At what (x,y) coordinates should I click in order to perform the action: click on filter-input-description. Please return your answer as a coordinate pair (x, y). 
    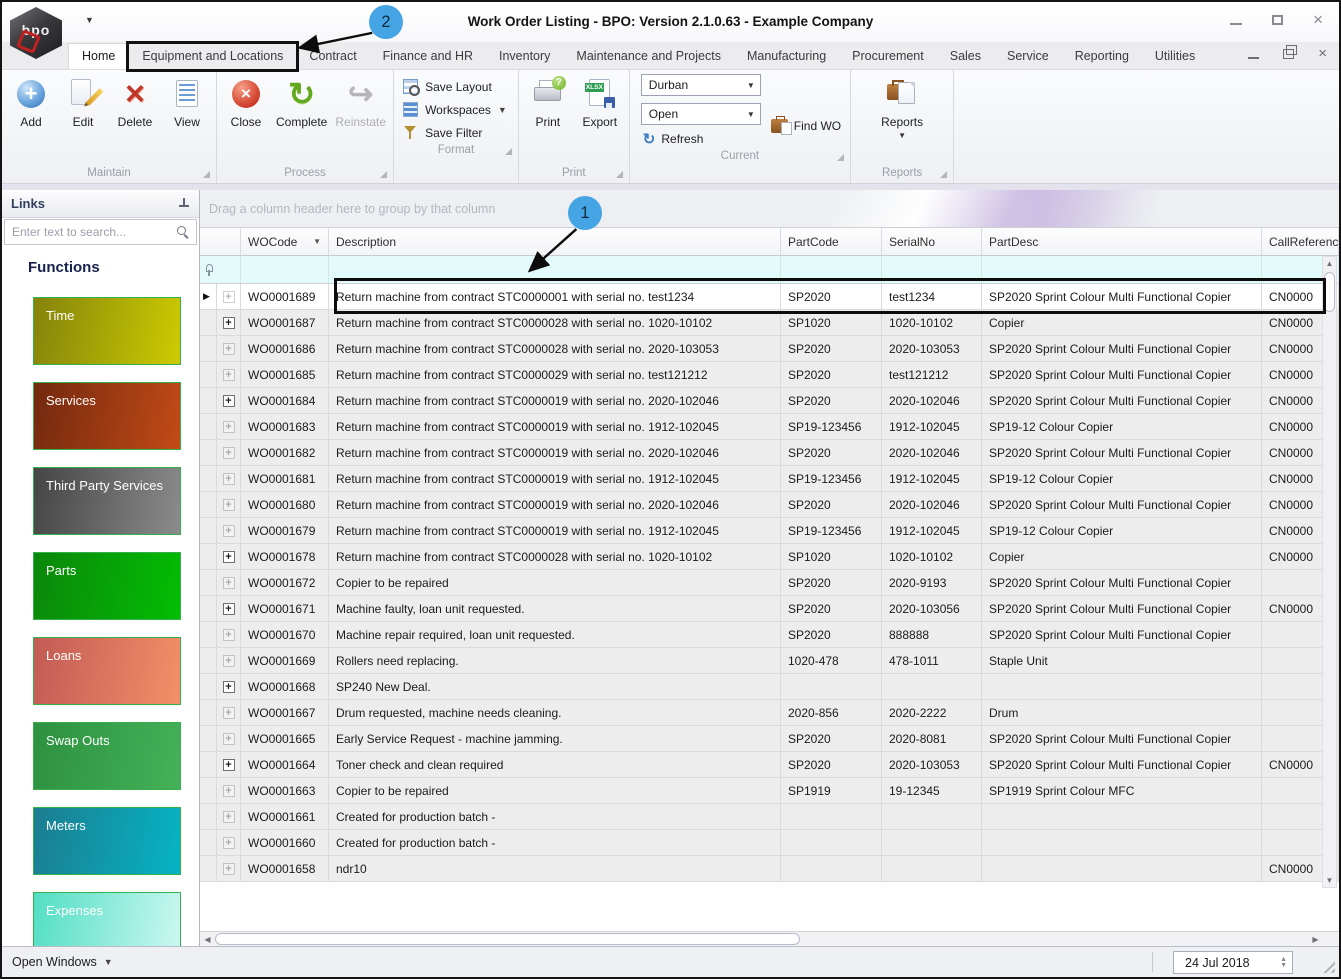
    Looking at the image, I should click on (555, 269).